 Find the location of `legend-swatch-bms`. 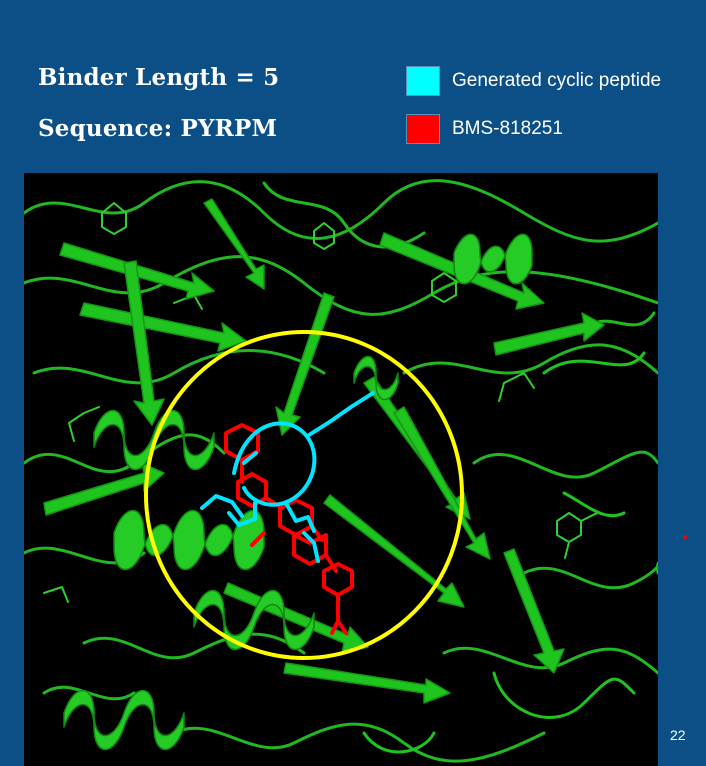

legend-swatch-bms is located at coordinates (423, 129).